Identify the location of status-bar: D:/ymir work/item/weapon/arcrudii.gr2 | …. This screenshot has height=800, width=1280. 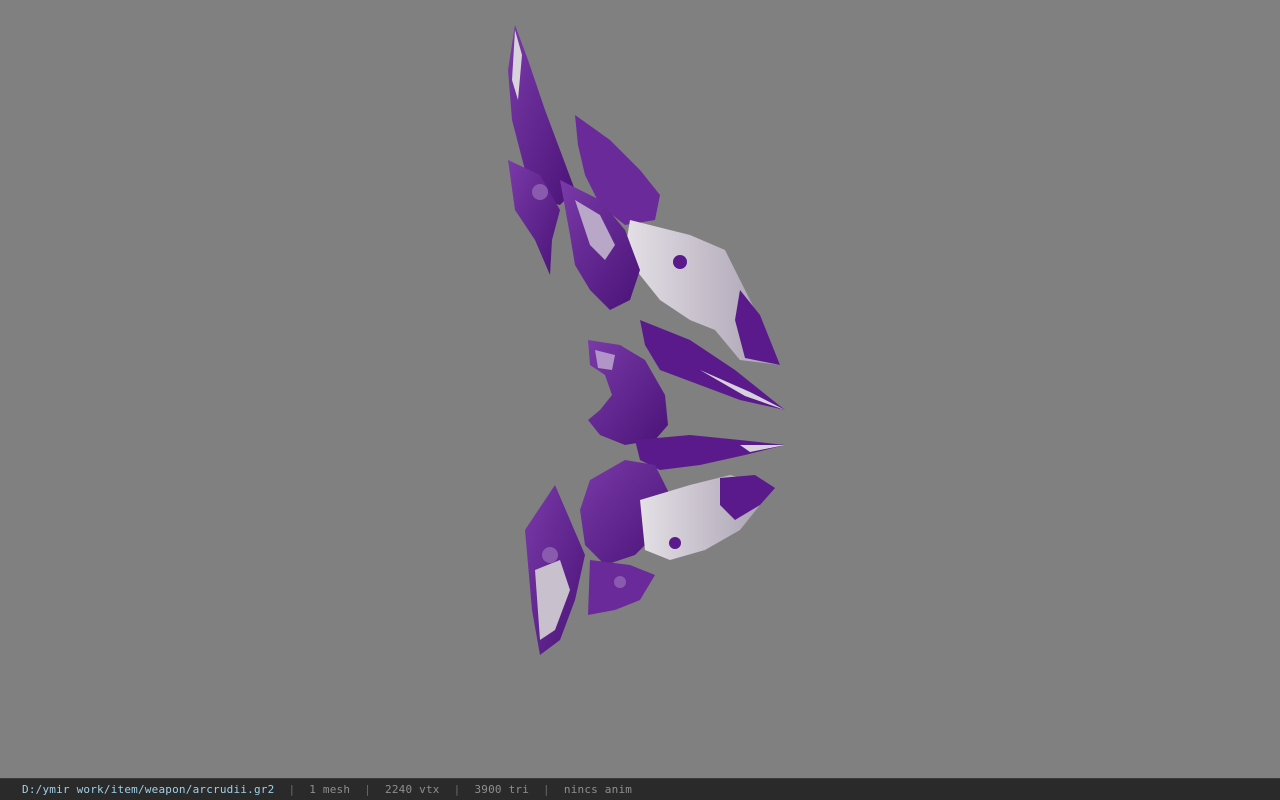
(640, 789).